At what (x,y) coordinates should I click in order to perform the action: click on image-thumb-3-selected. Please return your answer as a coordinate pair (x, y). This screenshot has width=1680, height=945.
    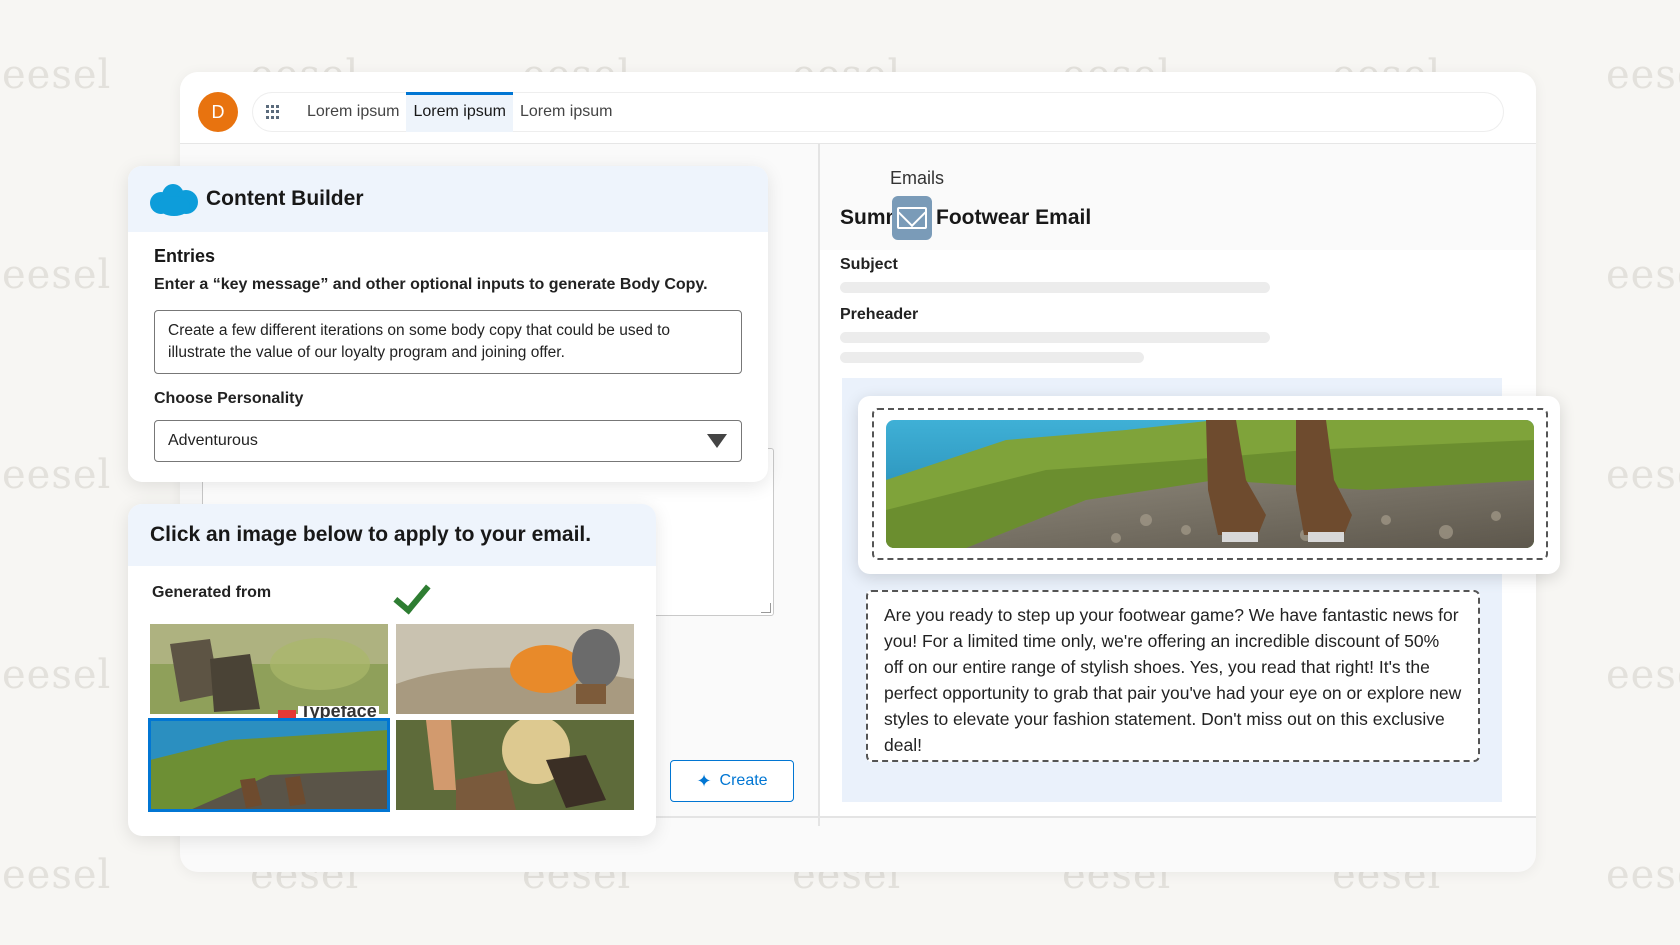
    Looking at the image, I should click on (269, 765).